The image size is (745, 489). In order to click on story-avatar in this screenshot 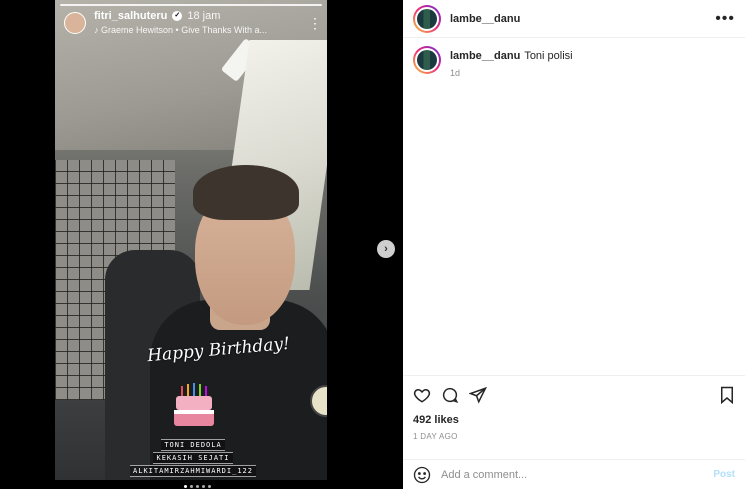, I will do `click(75, 23)`.